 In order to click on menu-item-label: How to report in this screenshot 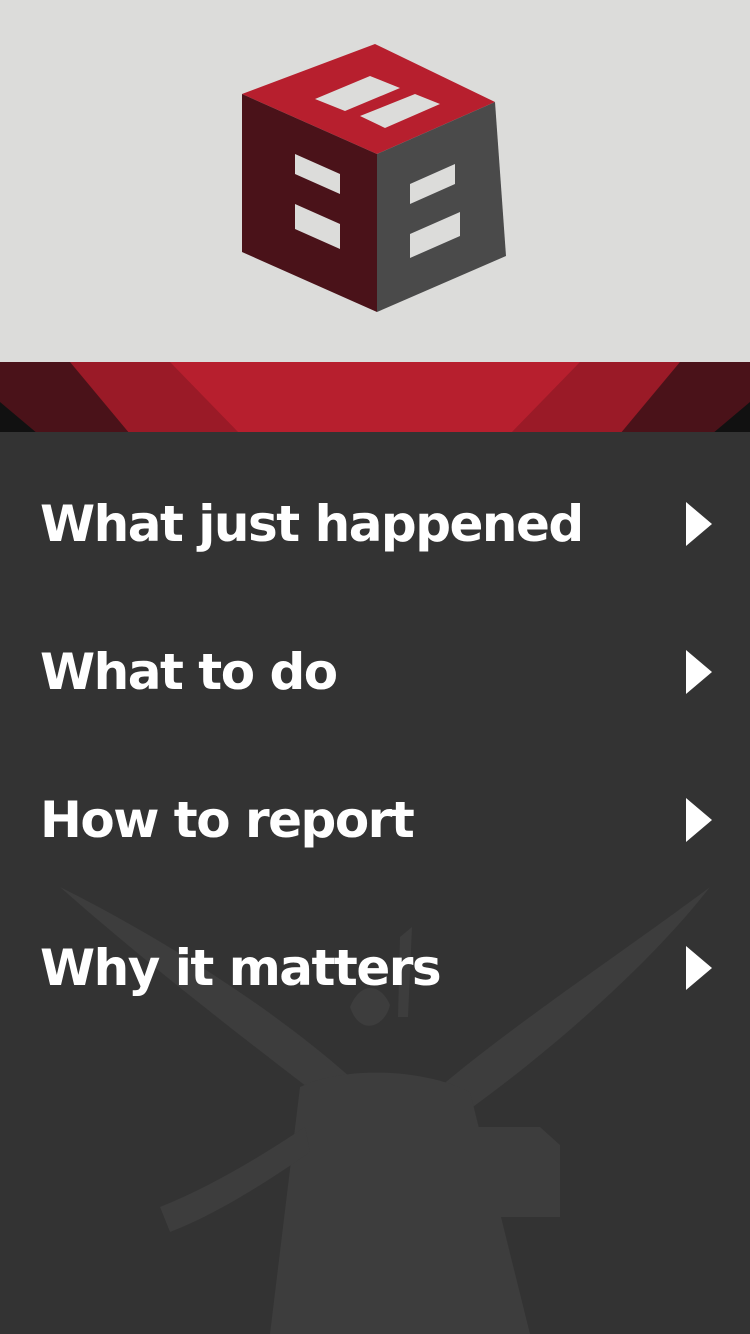, I will do `click(227, 820)`.